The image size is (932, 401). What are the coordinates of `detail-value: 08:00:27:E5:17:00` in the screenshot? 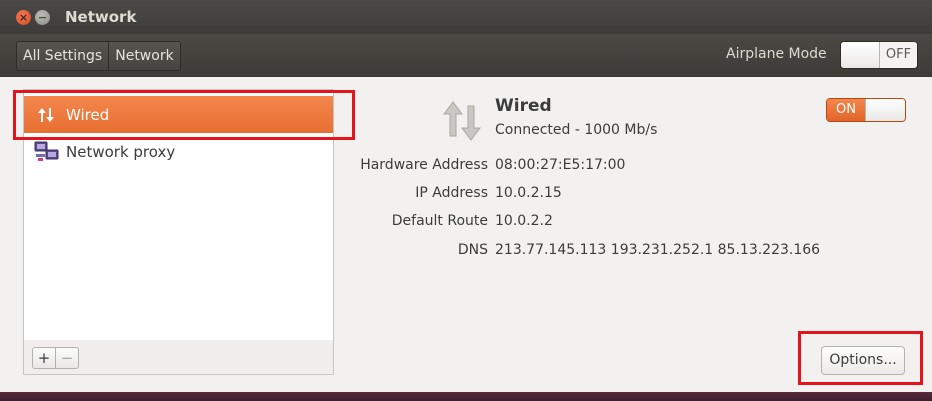 It's located at (560, 165).